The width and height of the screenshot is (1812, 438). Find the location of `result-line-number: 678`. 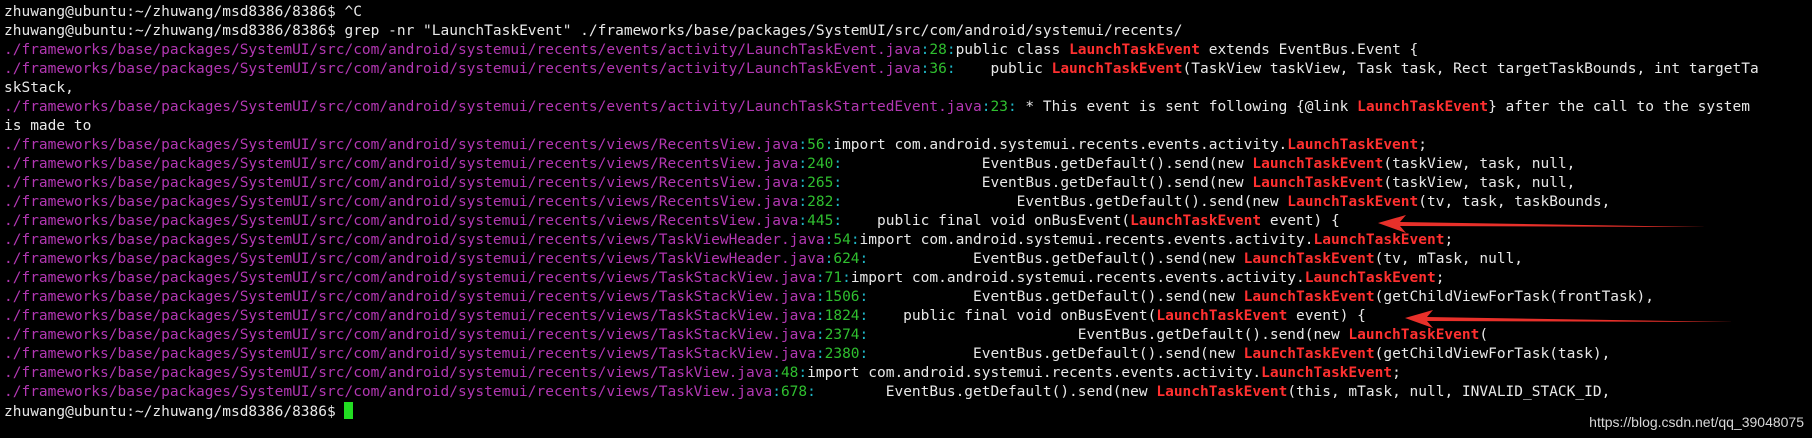

result-line-number: 678 is located at coordinates (794, 392).